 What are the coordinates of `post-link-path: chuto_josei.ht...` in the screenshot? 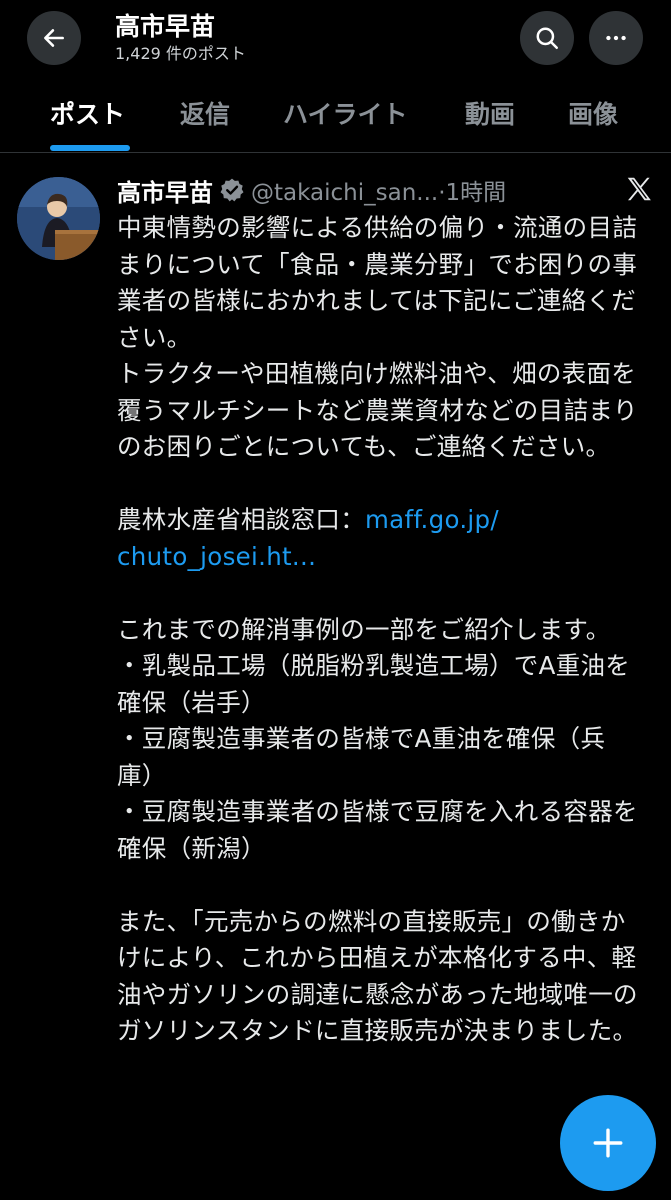 It's located at (216, 556).